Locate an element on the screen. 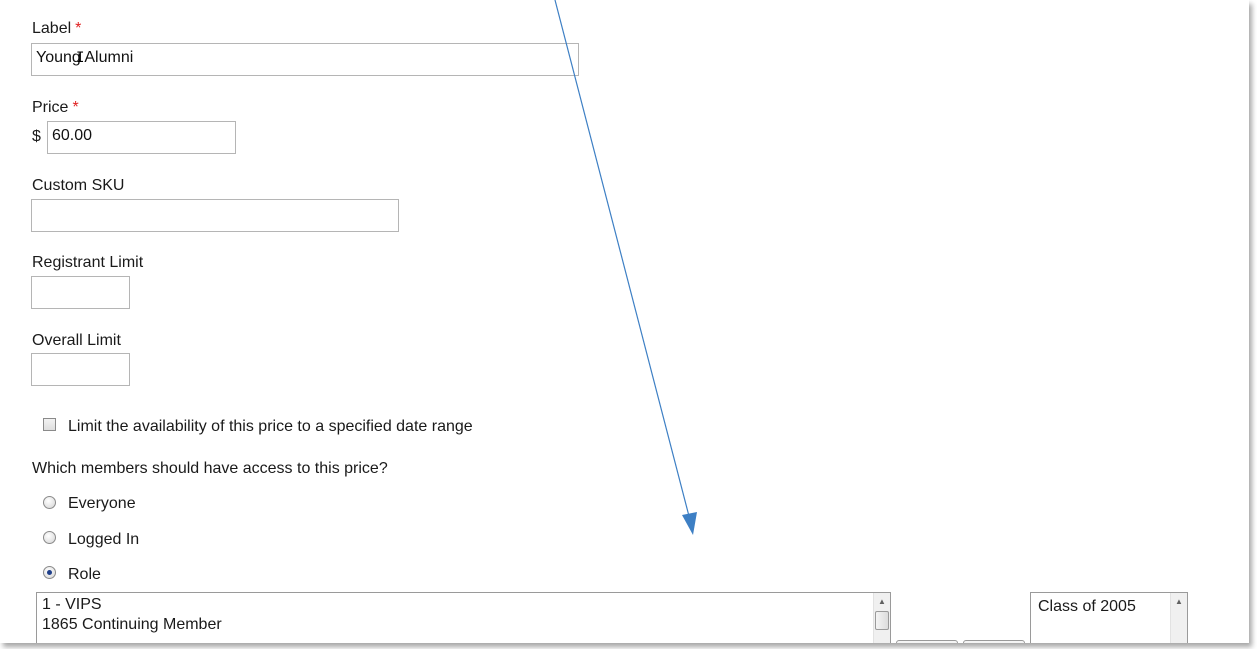  annotation-arrowhead-icon is located at coordinates (689, 523).